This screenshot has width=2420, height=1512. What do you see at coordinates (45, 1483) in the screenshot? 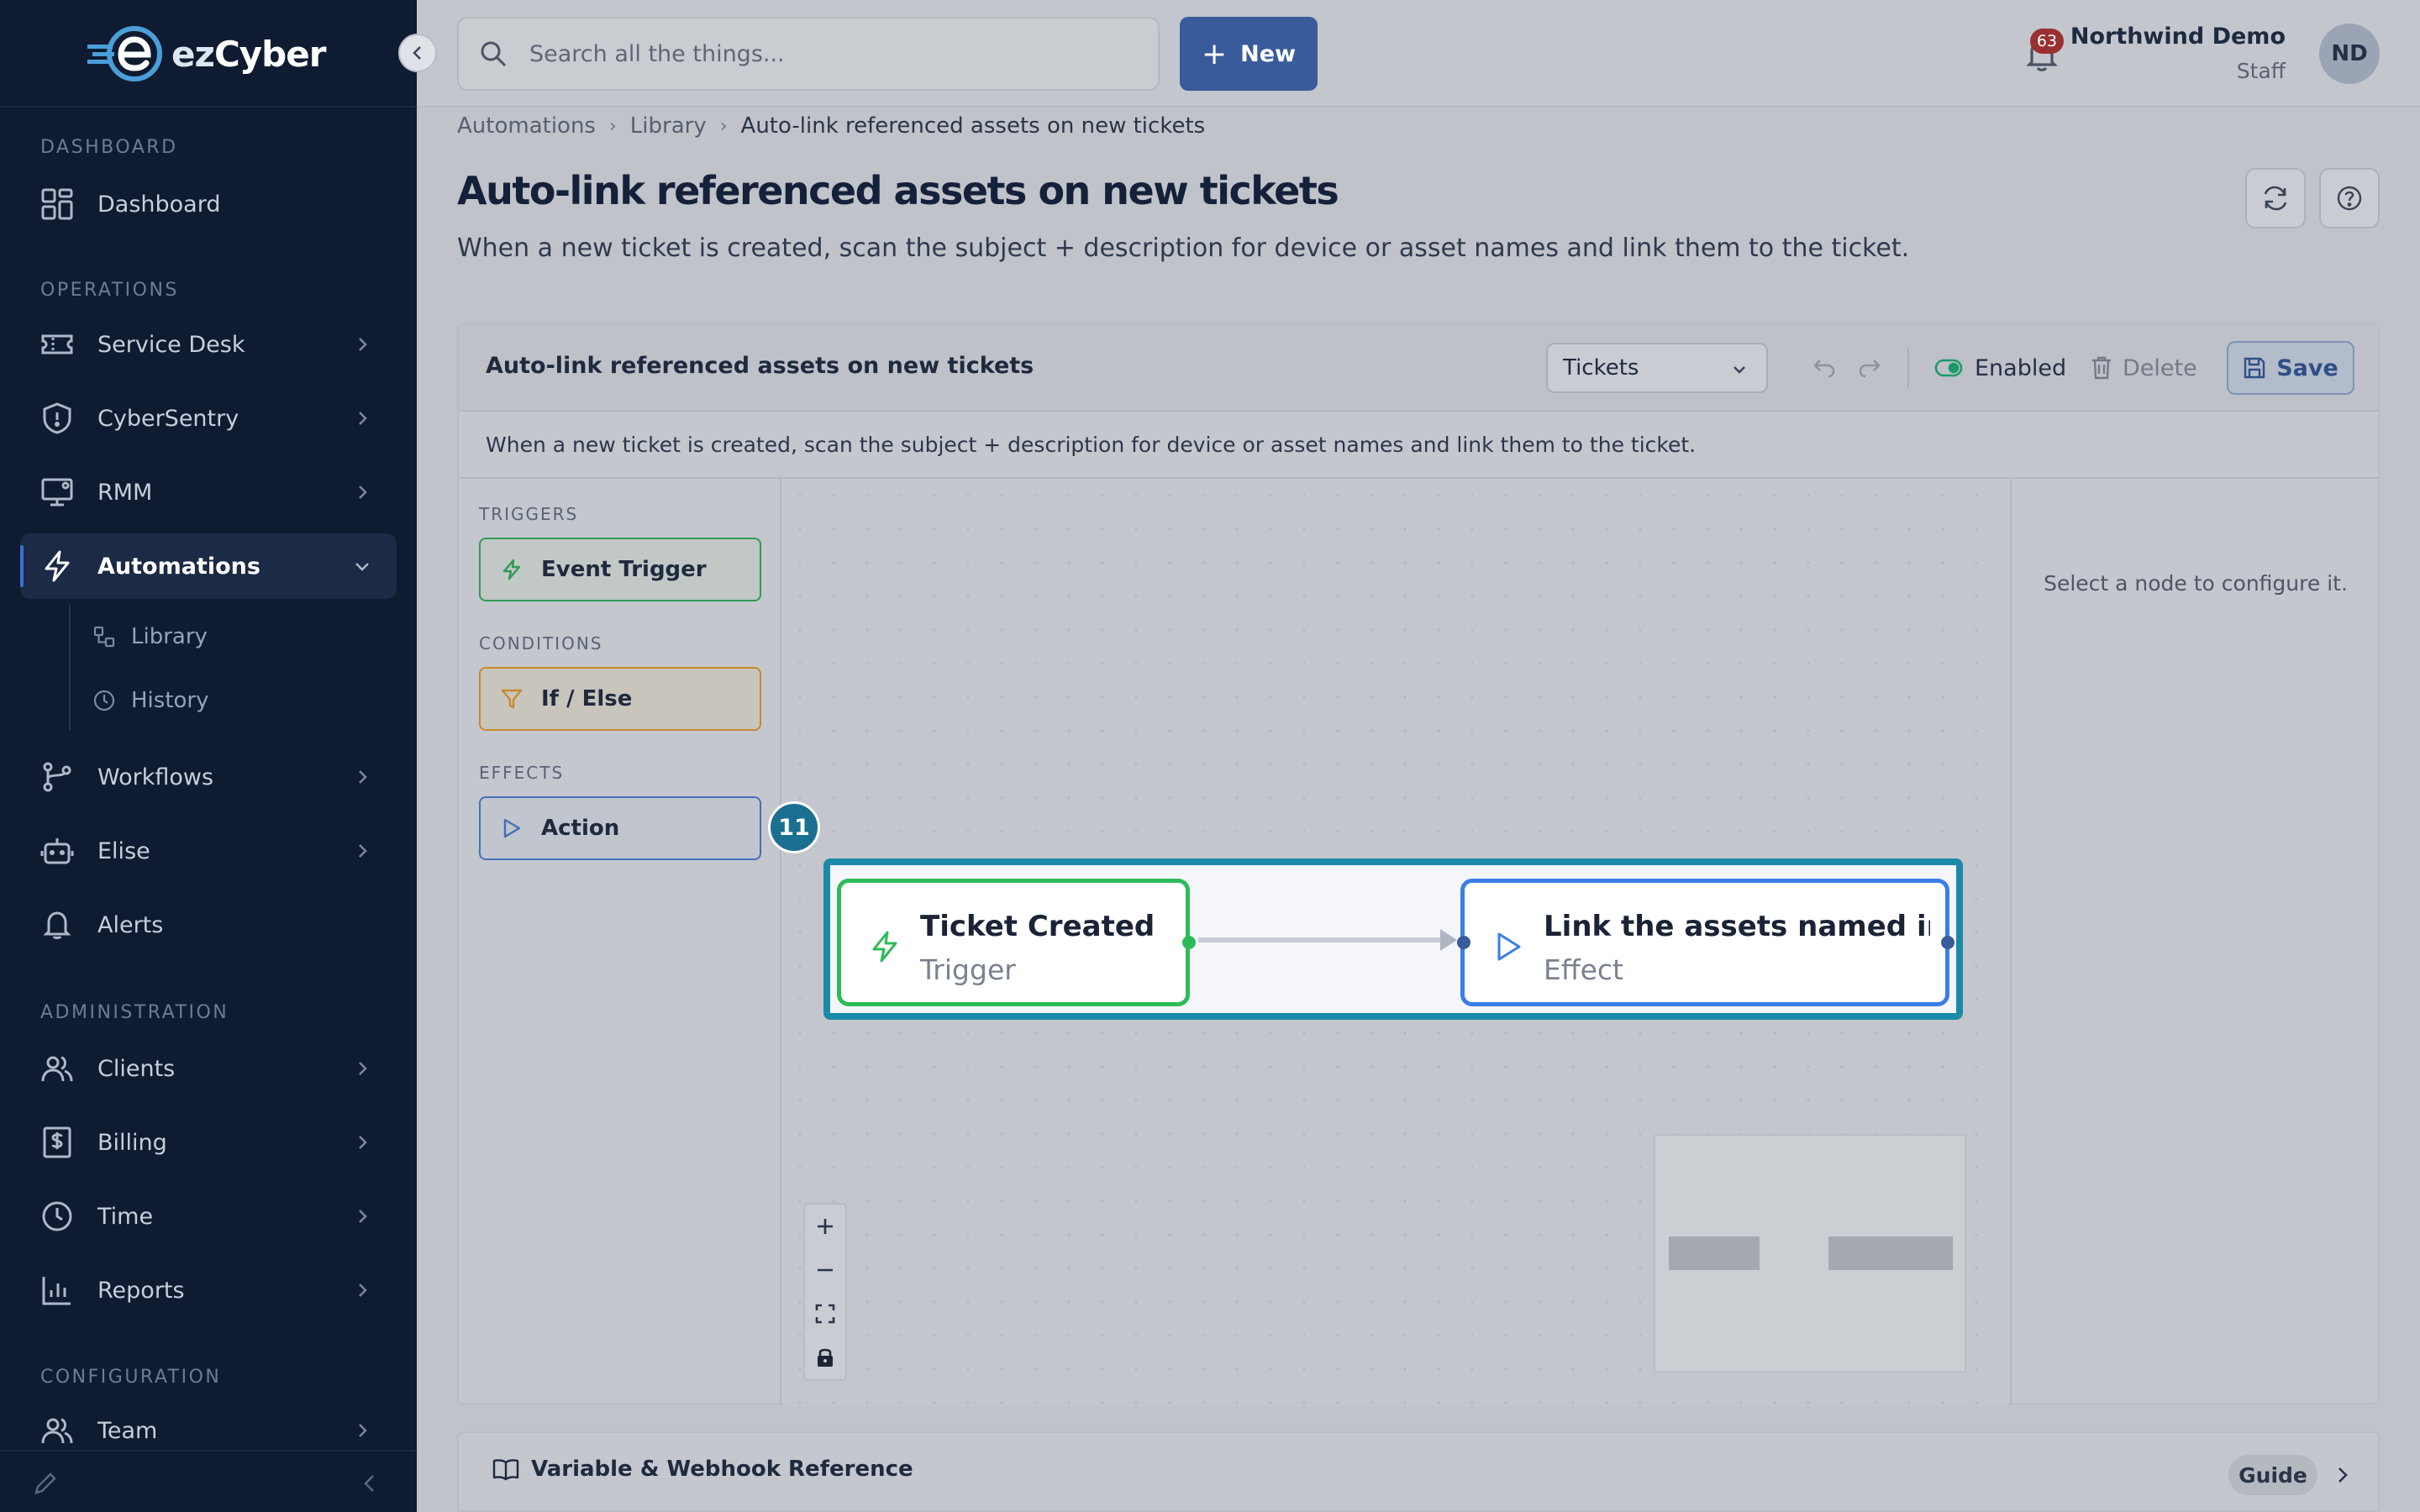
I see `pencil-icon` at bounding box center [45, 1483].